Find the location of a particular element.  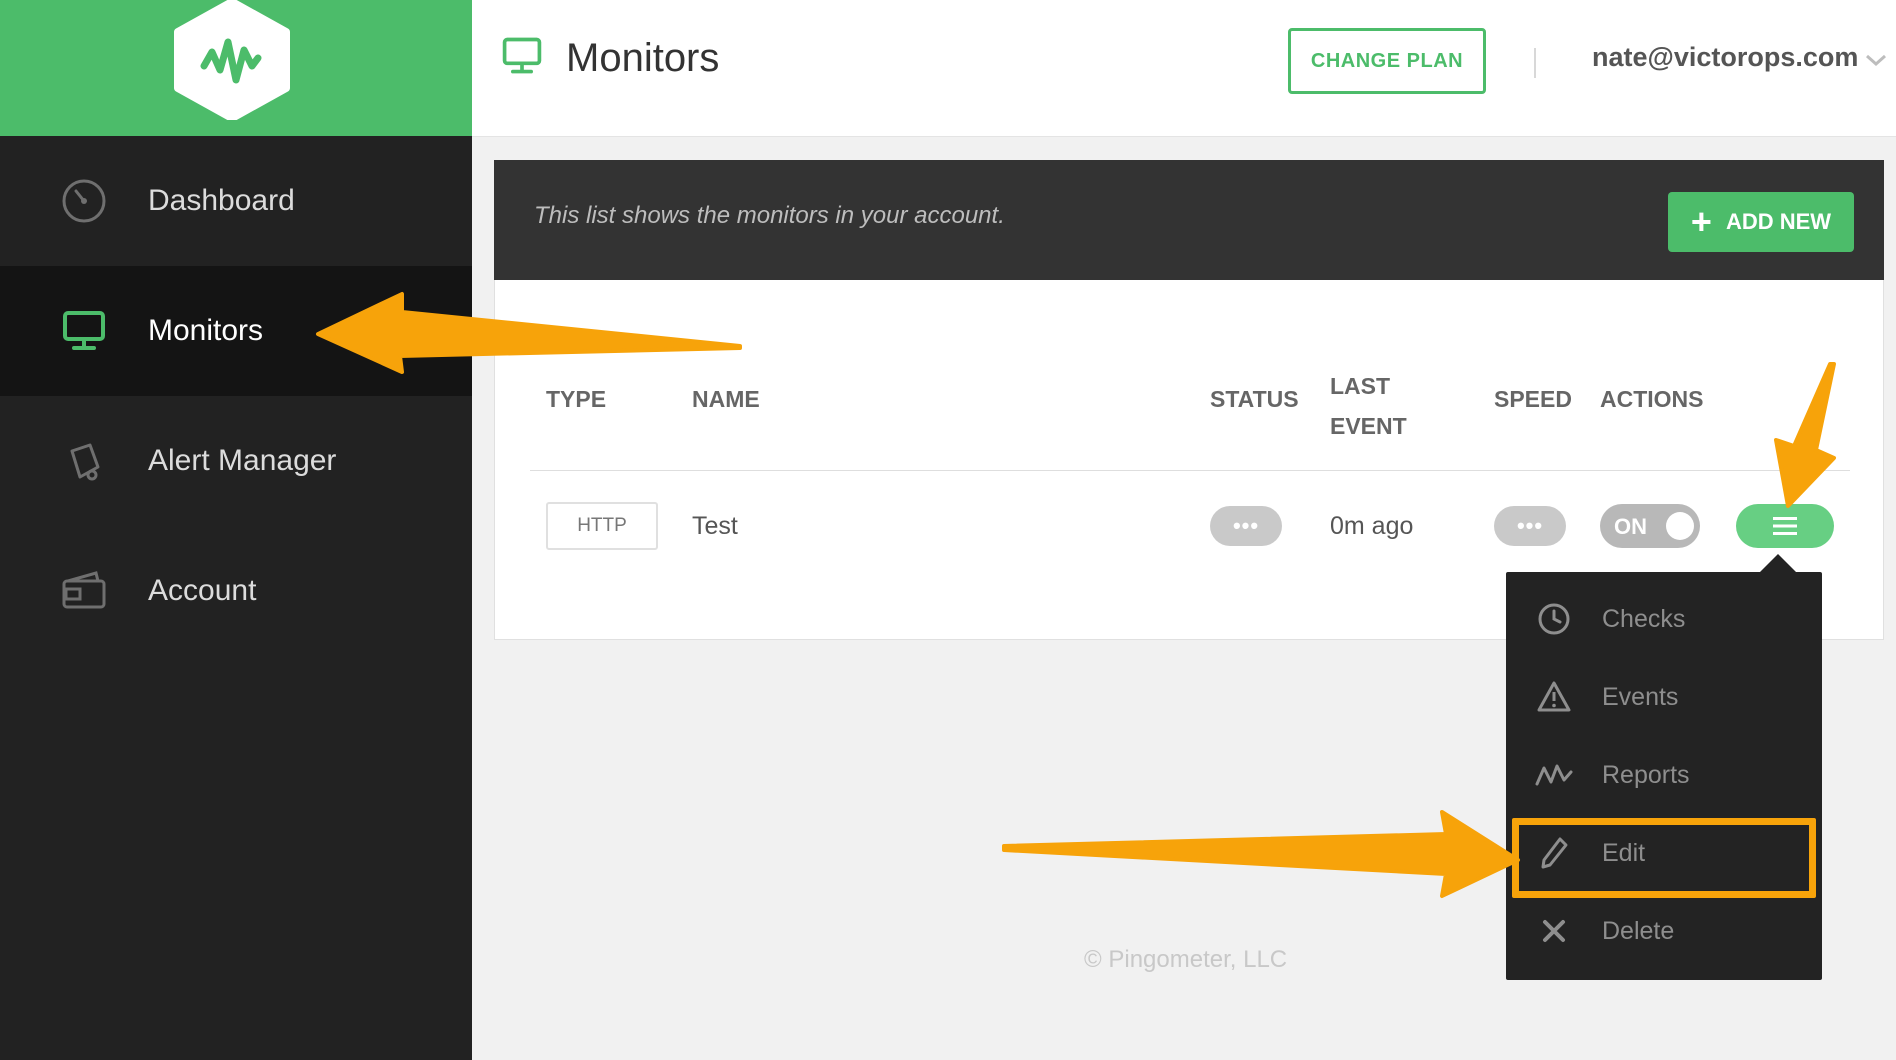

toggle-knob is located at coordinates (1680, 526).